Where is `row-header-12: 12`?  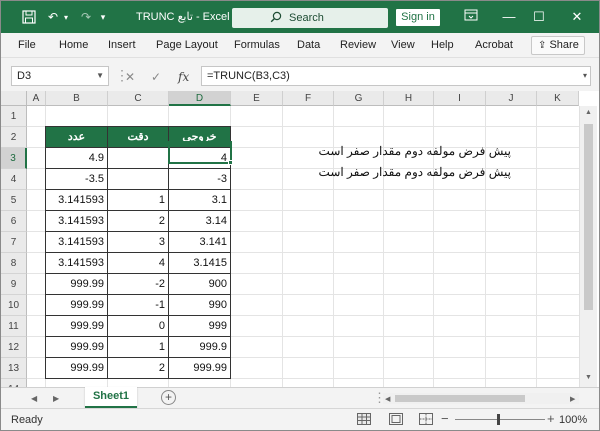 row-header-12: 12 is located at coordinates (14, 347).